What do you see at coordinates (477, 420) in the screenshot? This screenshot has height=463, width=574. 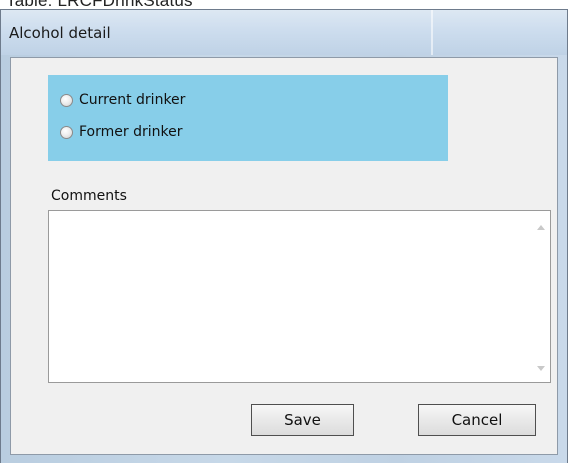 I see `cancel-button: Cancel` at bounding box center [477, 420].